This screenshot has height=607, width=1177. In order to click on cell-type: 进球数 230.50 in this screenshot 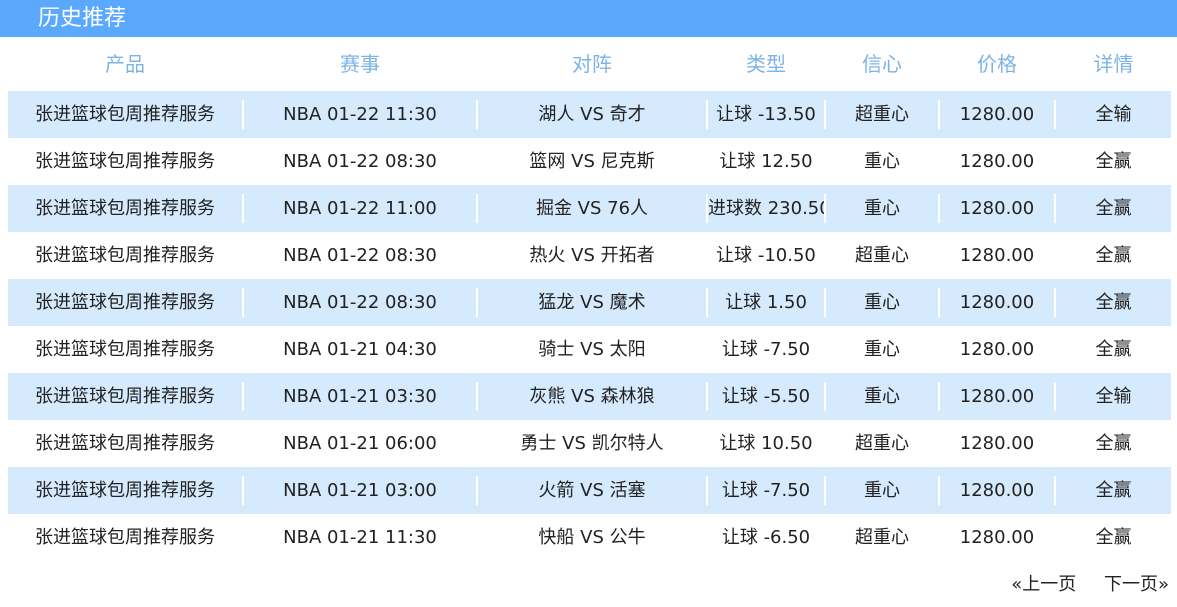, I will do `click(766, 208)`.